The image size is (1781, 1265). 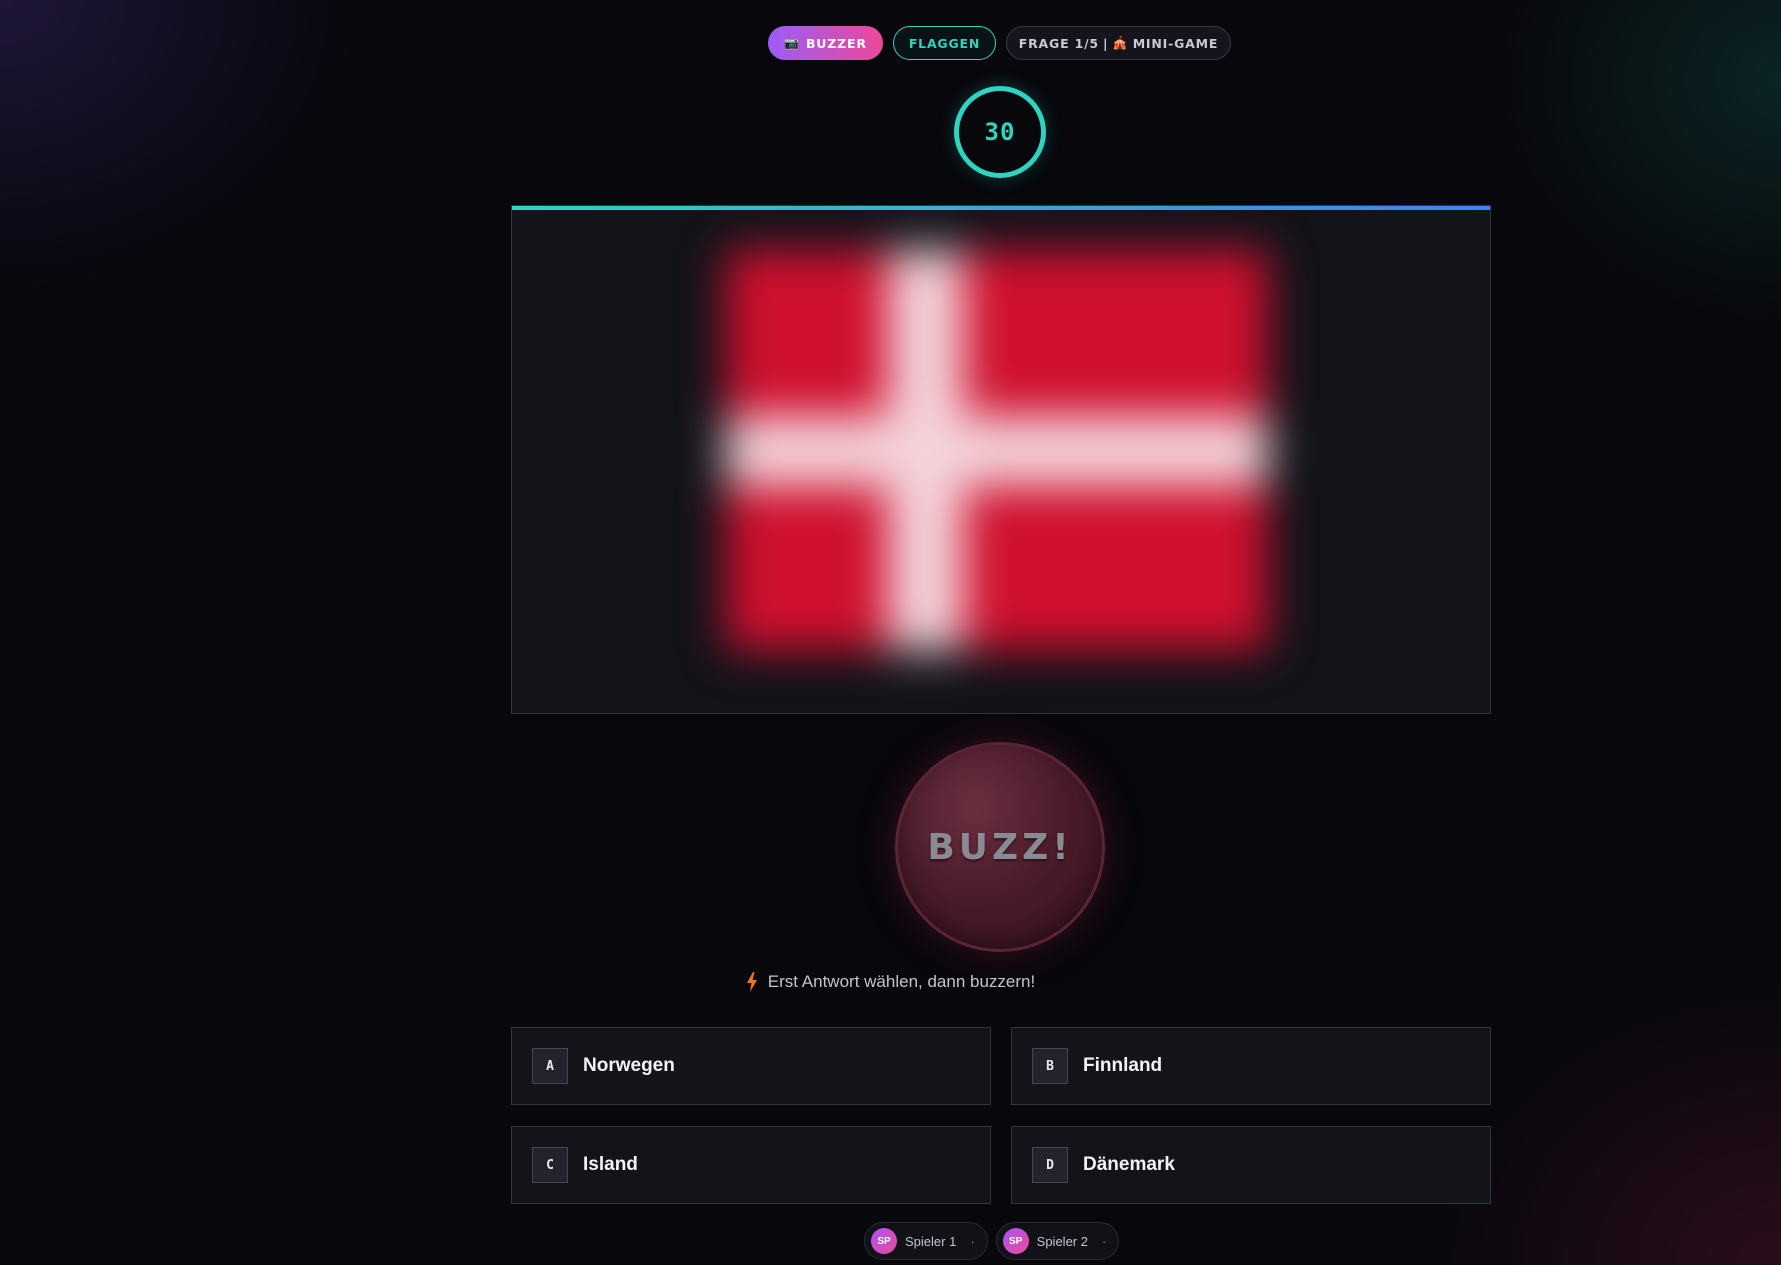 I want to click on player-name: Spieler 2, so click(x=1062, y=1241).